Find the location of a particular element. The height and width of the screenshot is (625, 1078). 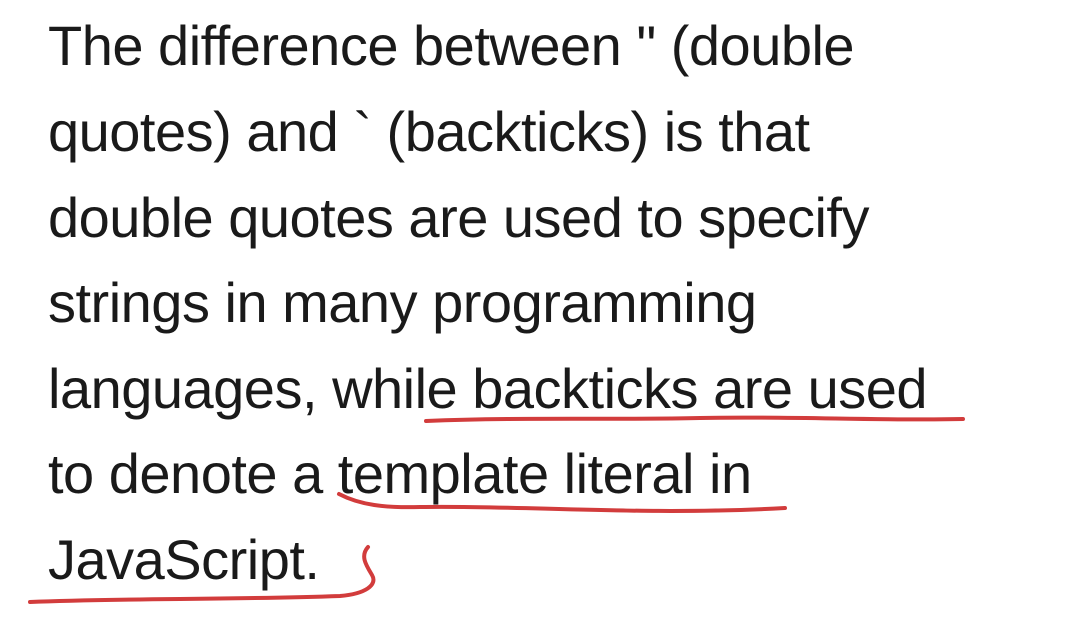

text-line-1: The difference between " (double is located at coordinates (451, 45).